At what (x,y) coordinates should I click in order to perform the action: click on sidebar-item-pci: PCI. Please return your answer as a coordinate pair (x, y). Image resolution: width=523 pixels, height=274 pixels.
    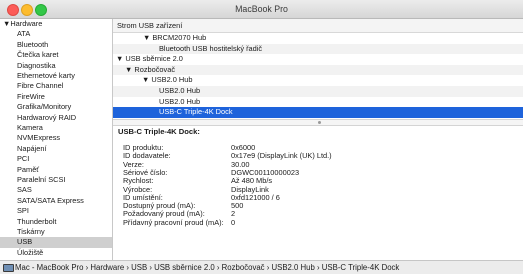
    Looking at the image, I should click on (56, 159).